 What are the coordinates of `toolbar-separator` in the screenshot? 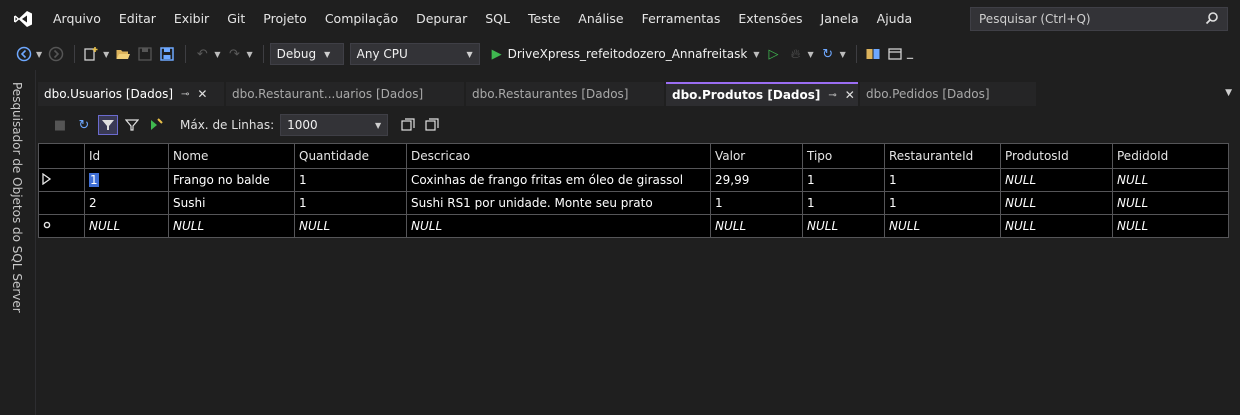 It's located at (856, 54).